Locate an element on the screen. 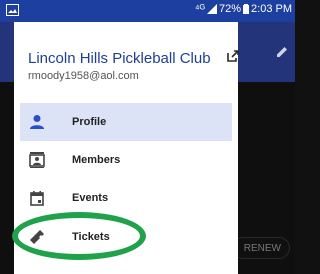 This screenshot has width=320, height=274. club-name: Lincoln Hills Pickleball Club is located at coordinates (119, 58).